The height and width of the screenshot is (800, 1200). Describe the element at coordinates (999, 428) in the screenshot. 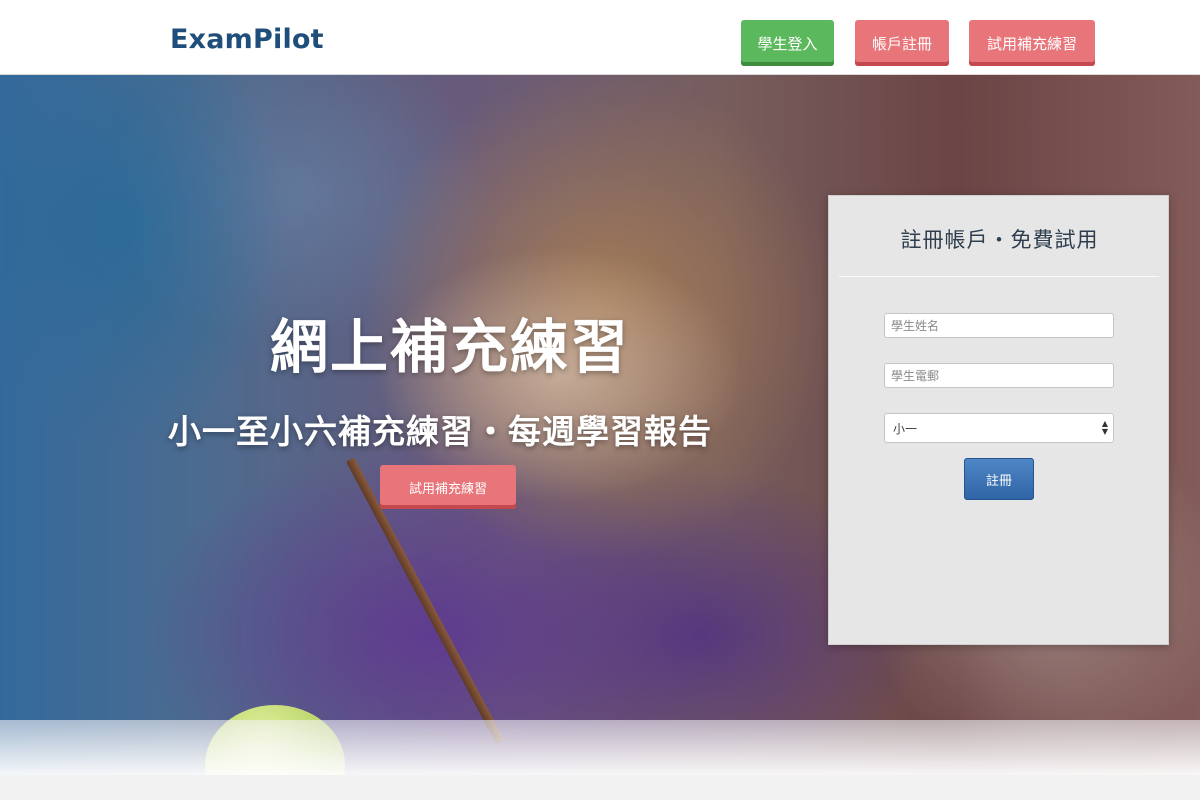

I see `grade-select: 小一 ▲ ▼` at that location.